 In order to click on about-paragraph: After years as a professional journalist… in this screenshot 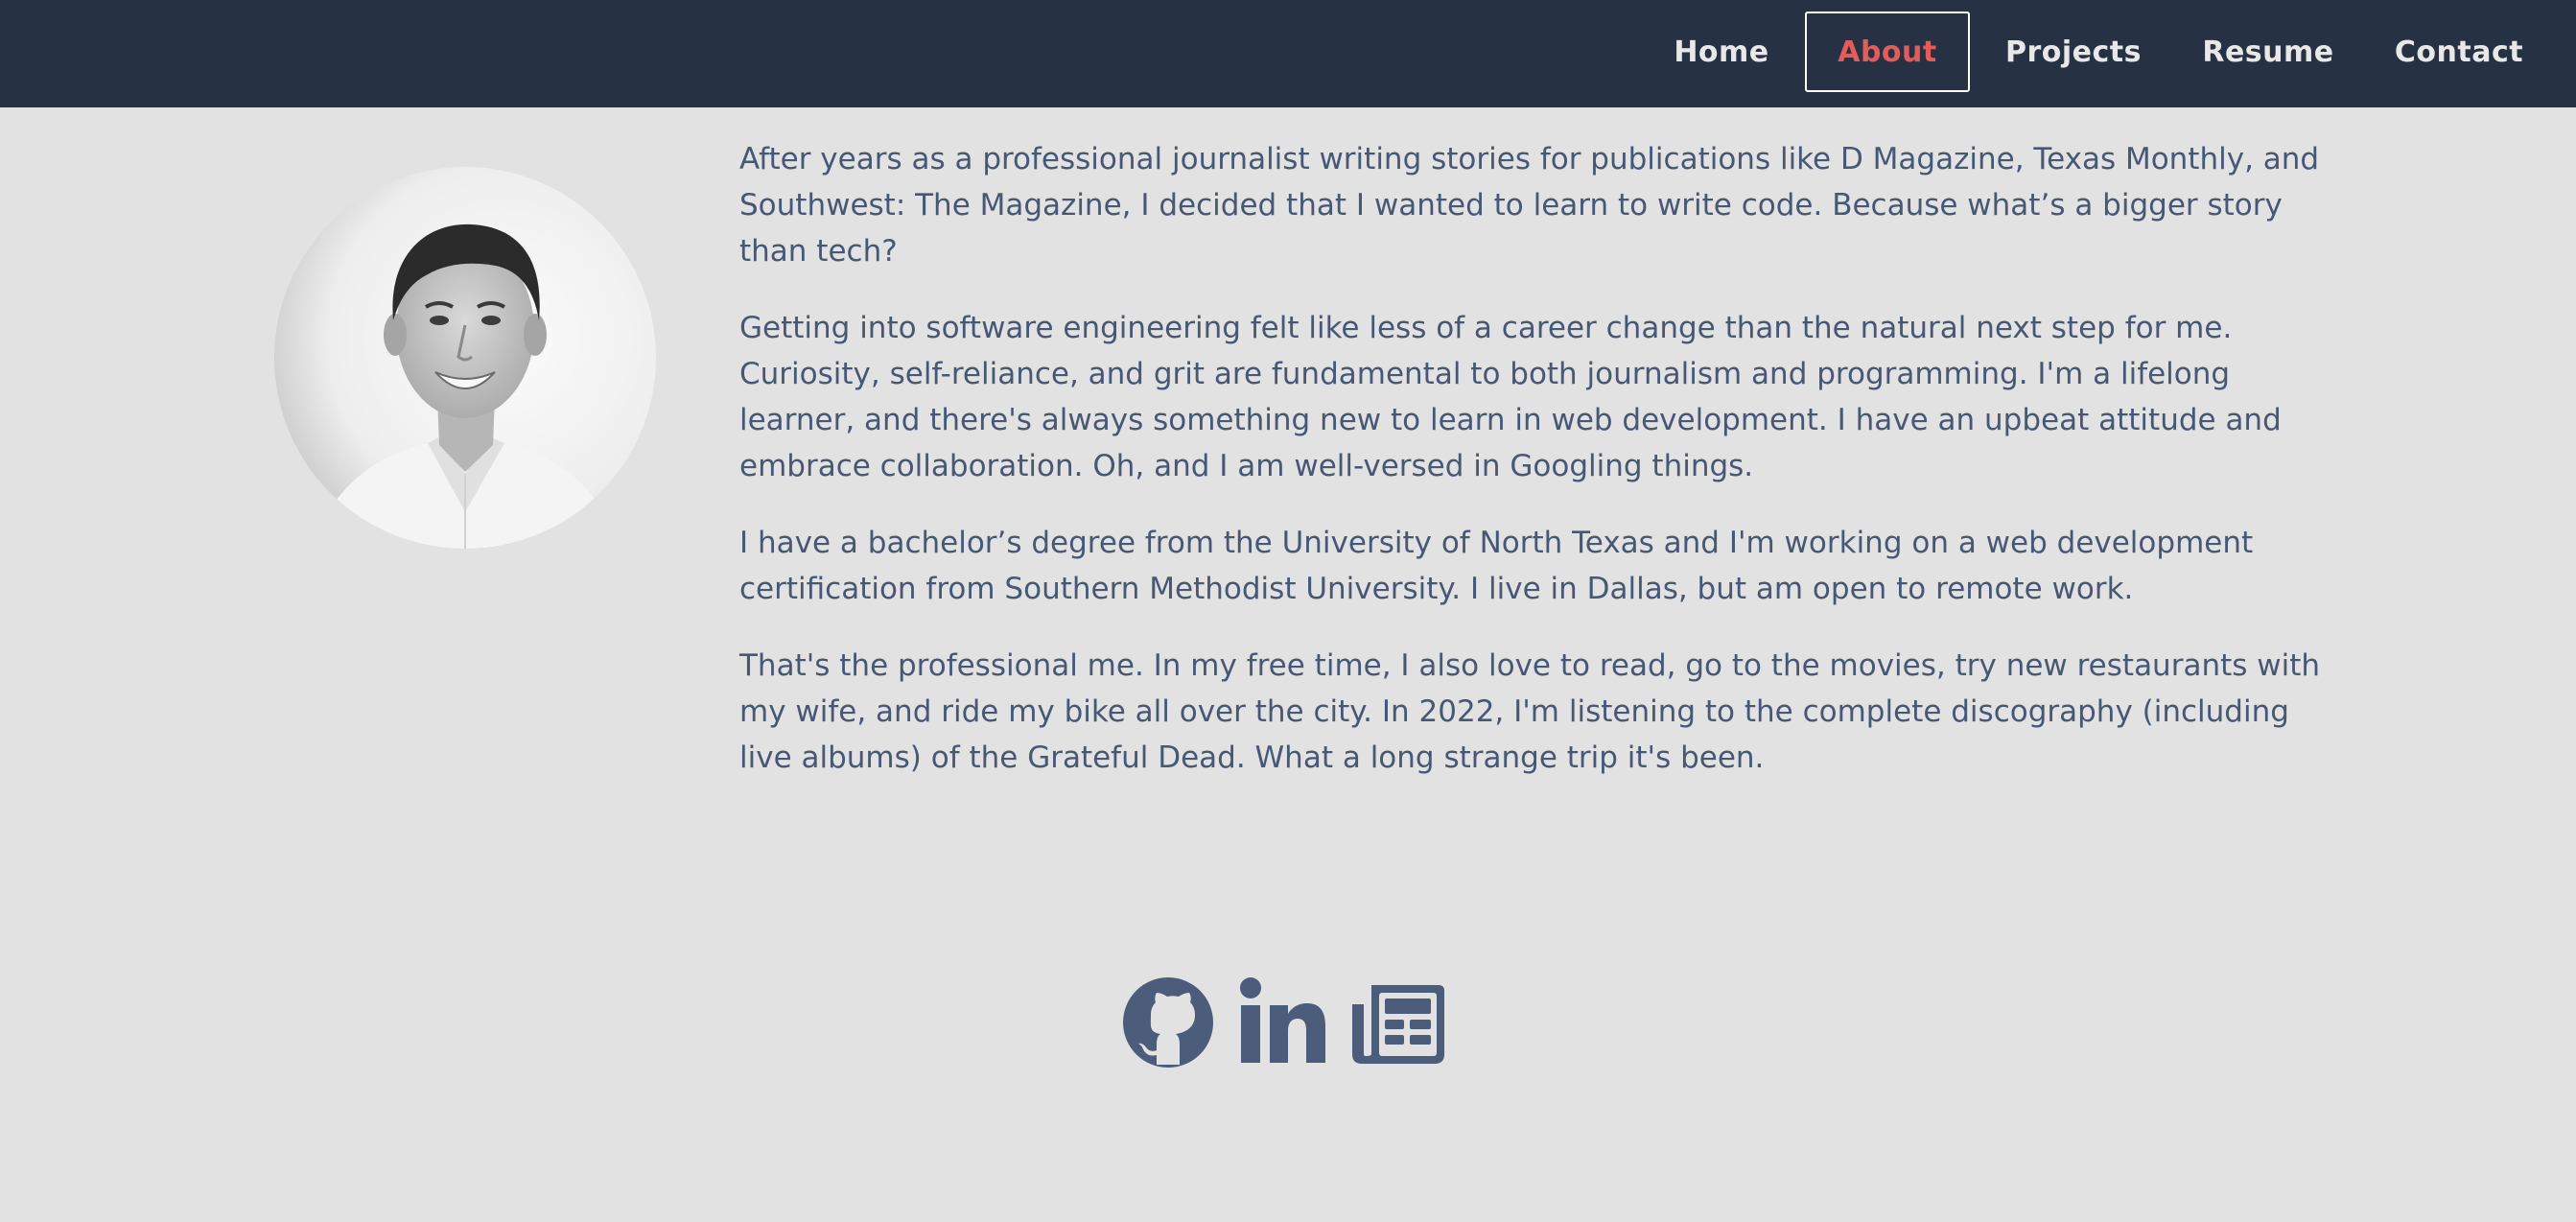, I will do `click(1529, 205)`.